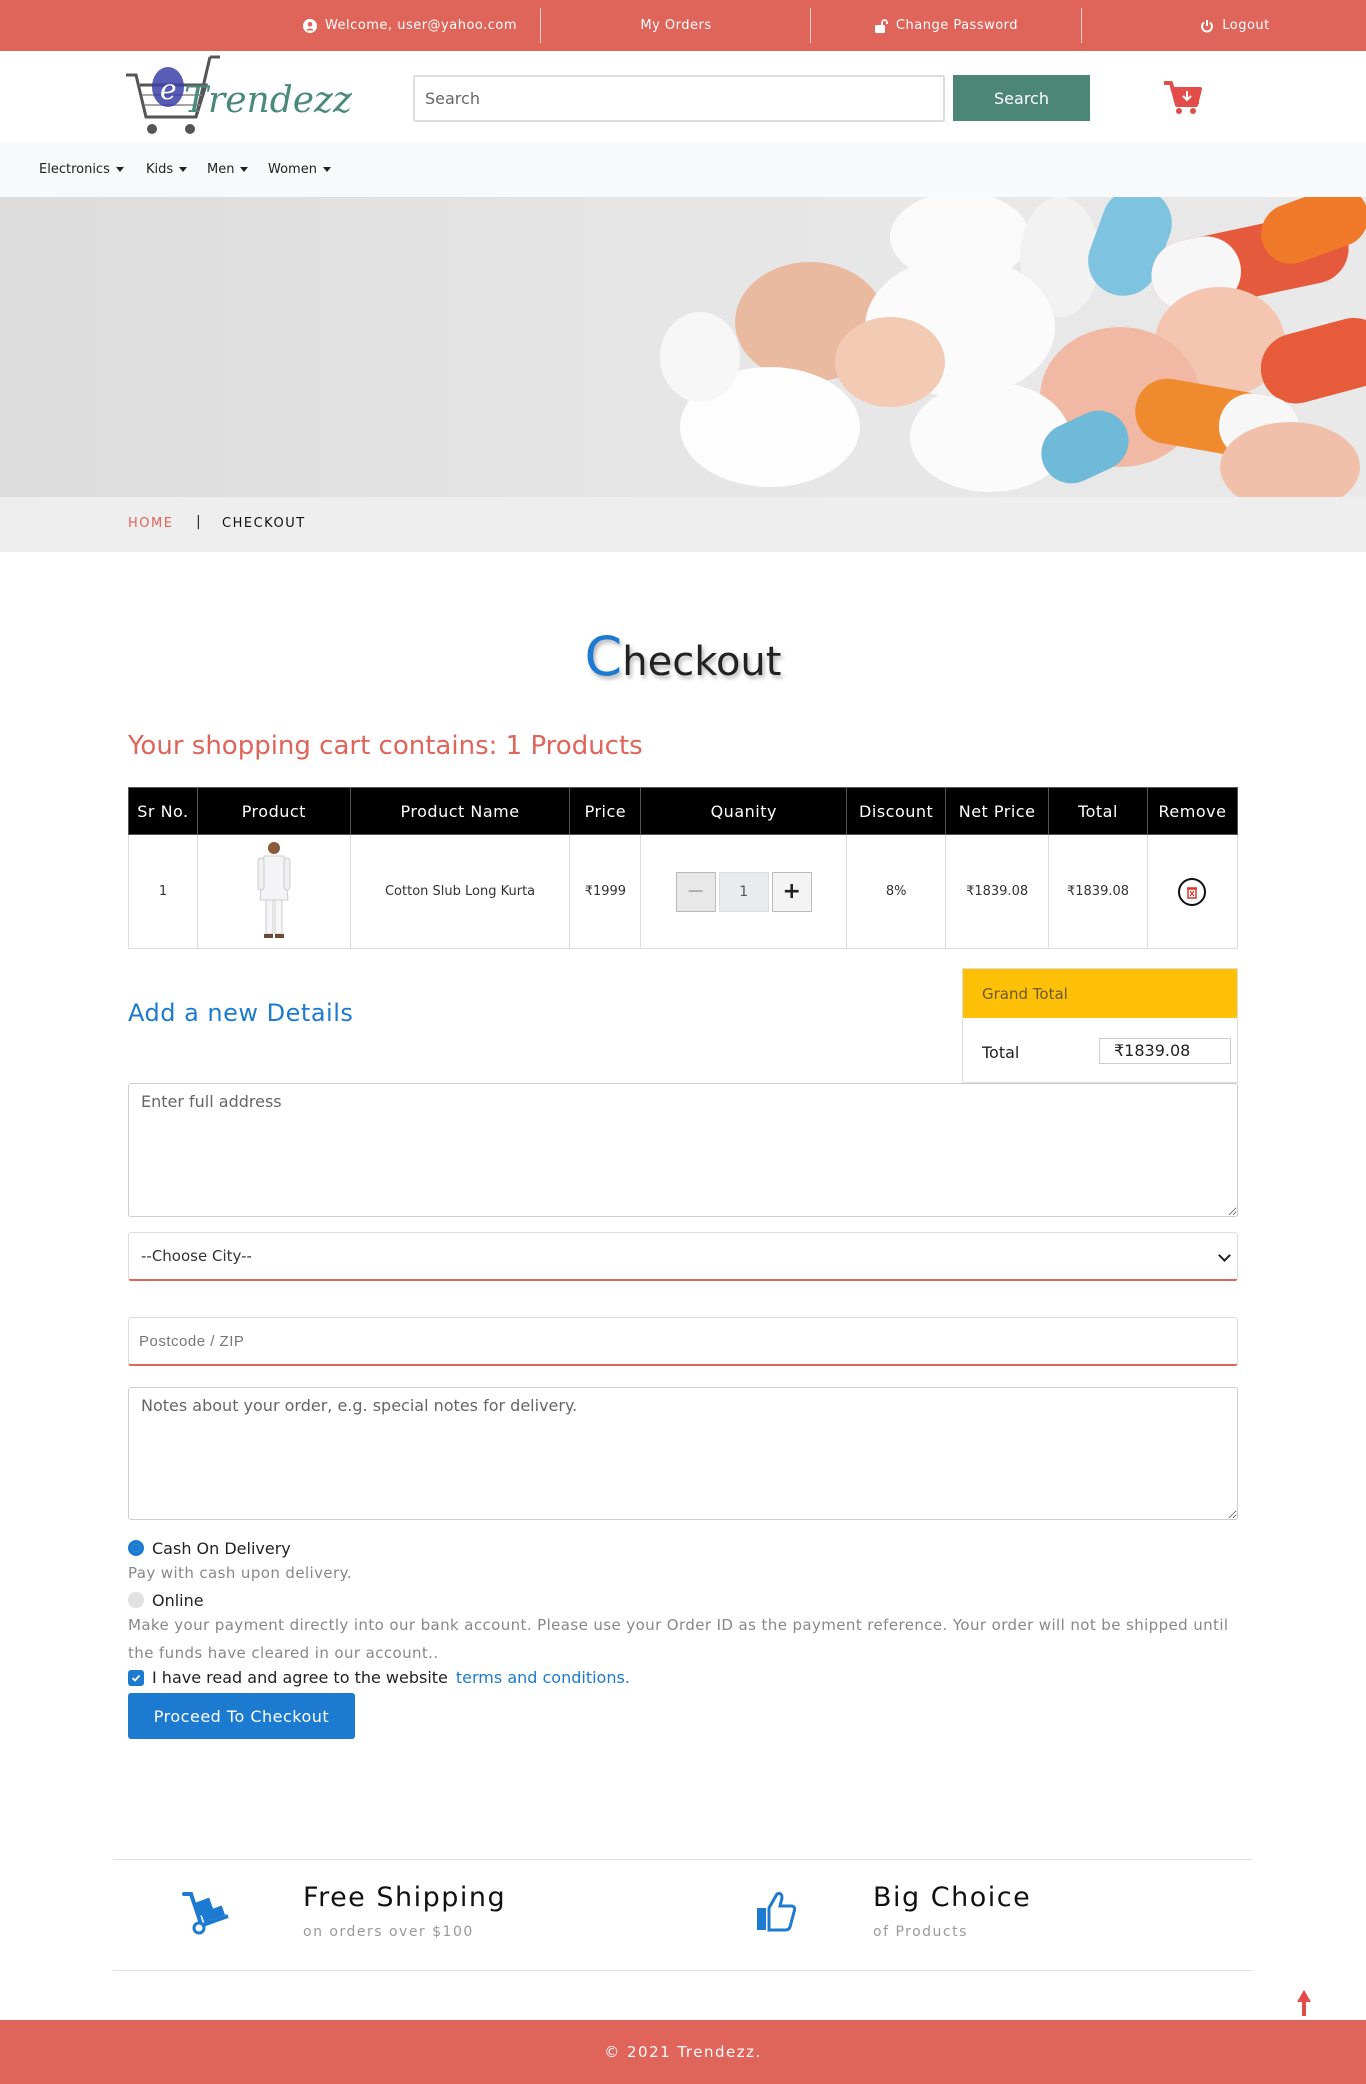  Describe the element at coordinates (683, 169) in the screenshot. I see `category-nav: Electronics Kids Men Women` at that location.